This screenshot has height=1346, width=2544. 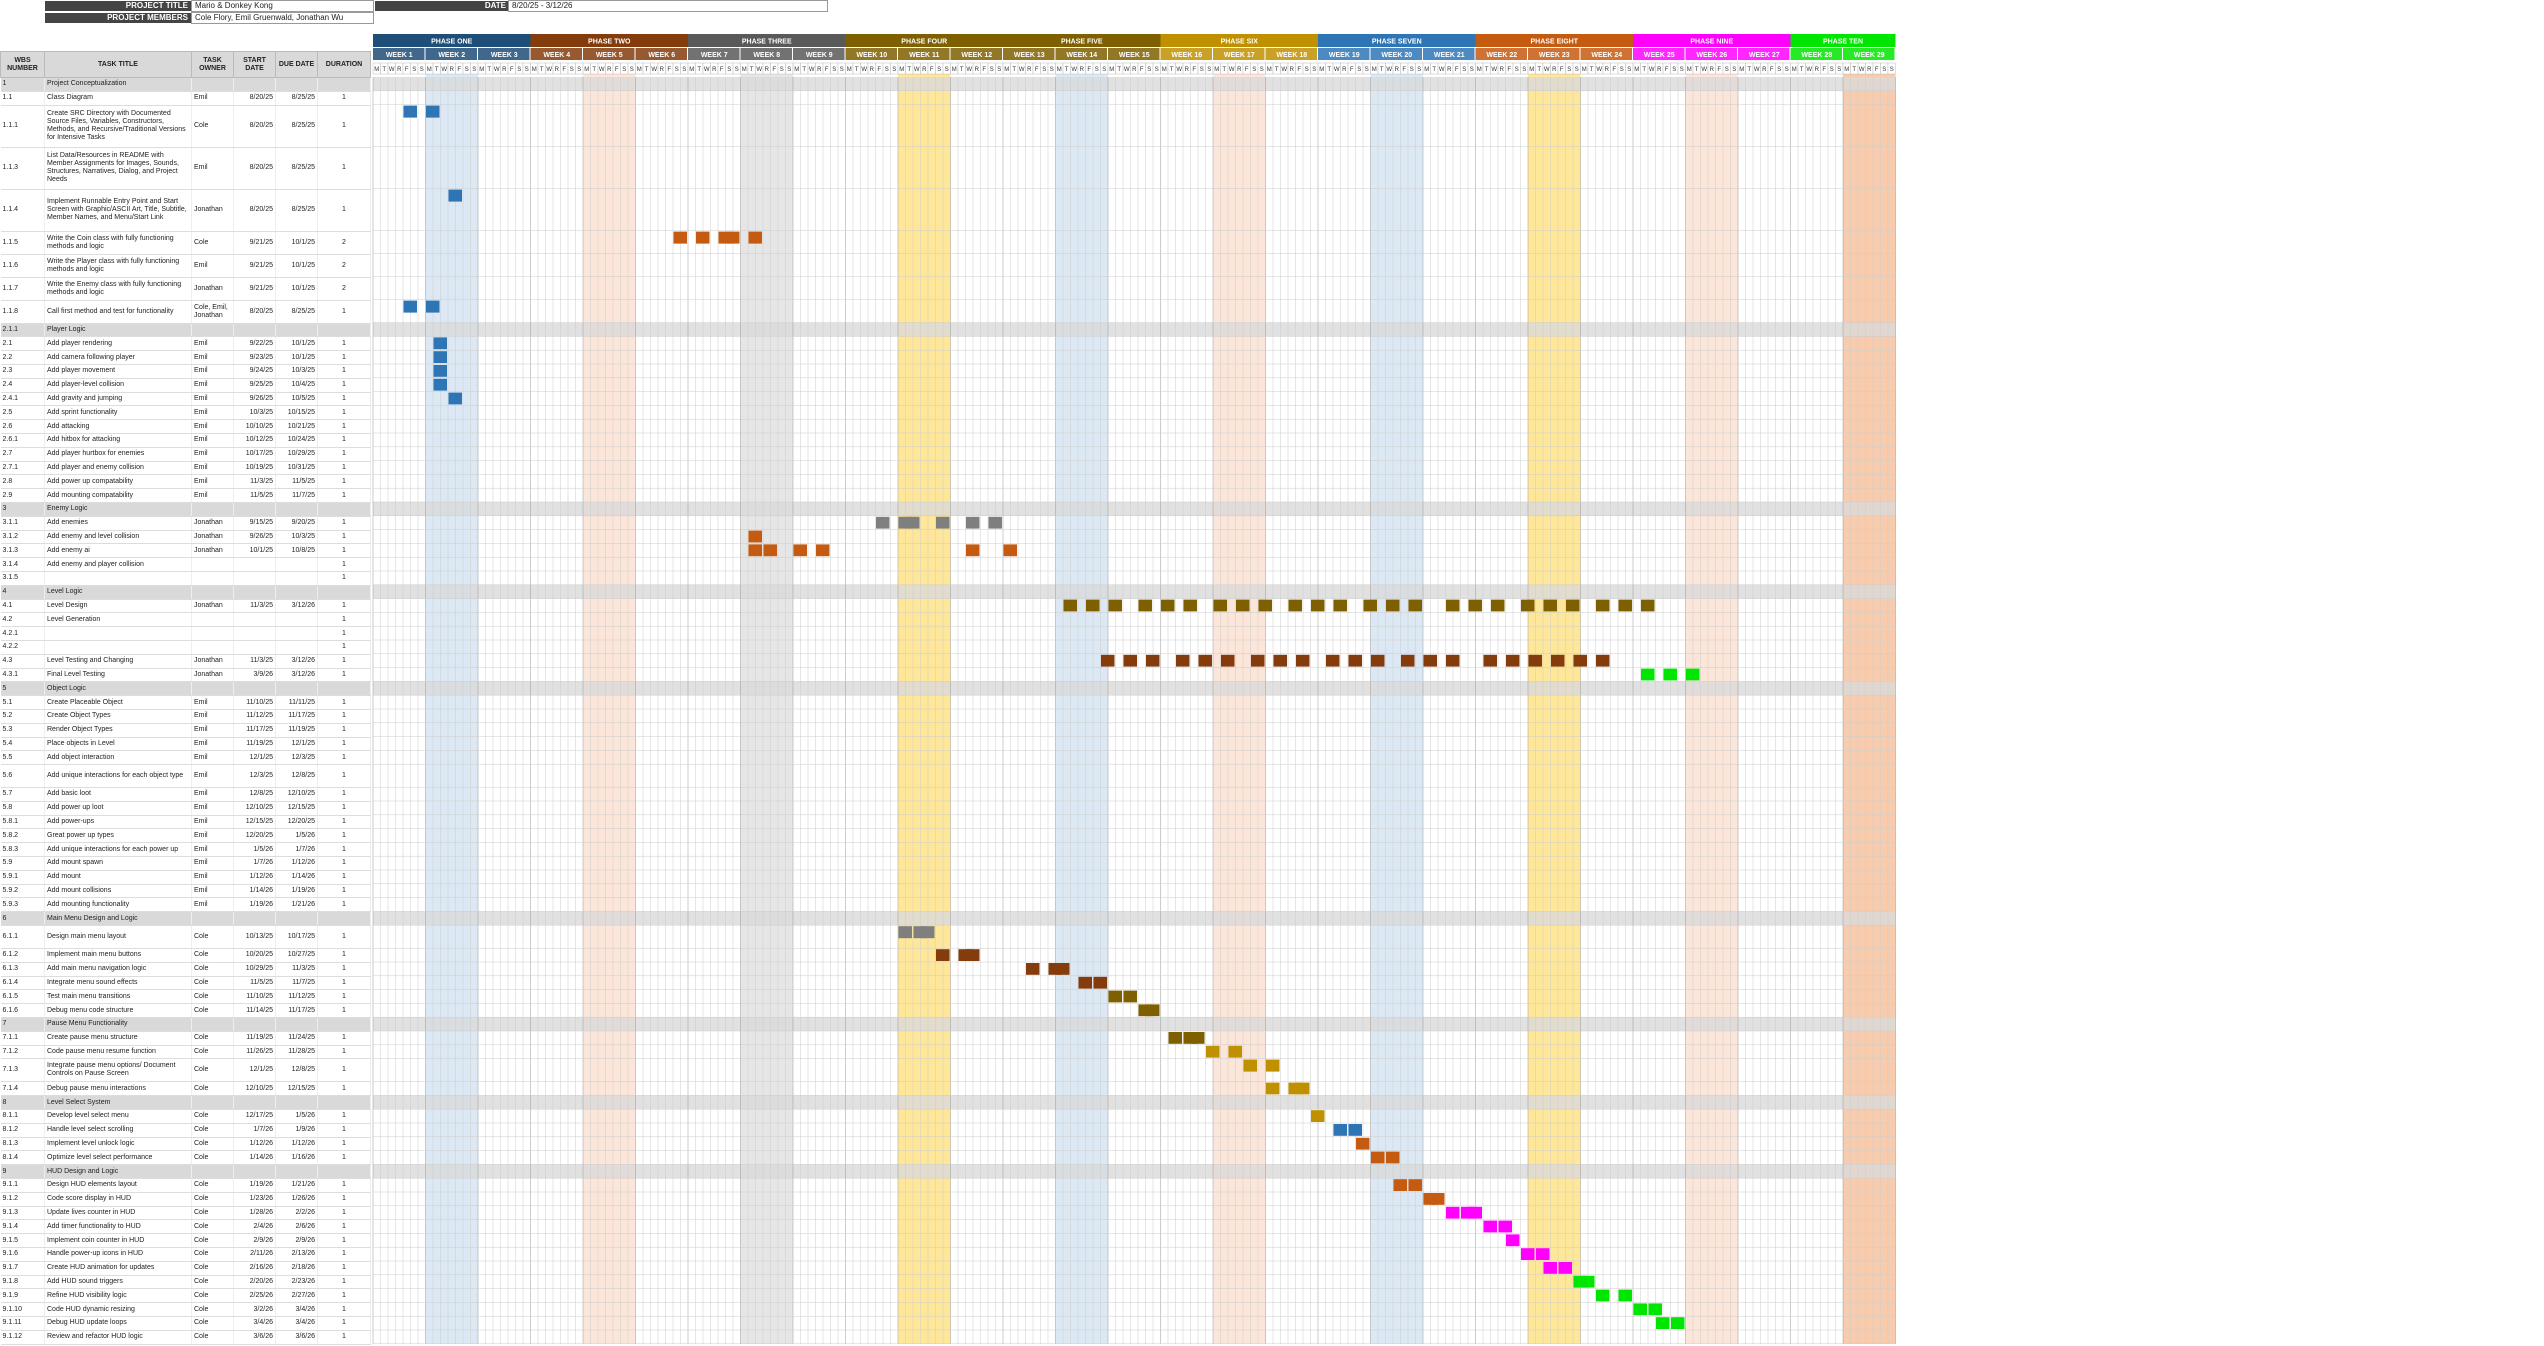 What do you see at coordinates (296, 969) in the screenshot?
I see `due-date-cell: 11/3/25` at bounding box center [296, 969].